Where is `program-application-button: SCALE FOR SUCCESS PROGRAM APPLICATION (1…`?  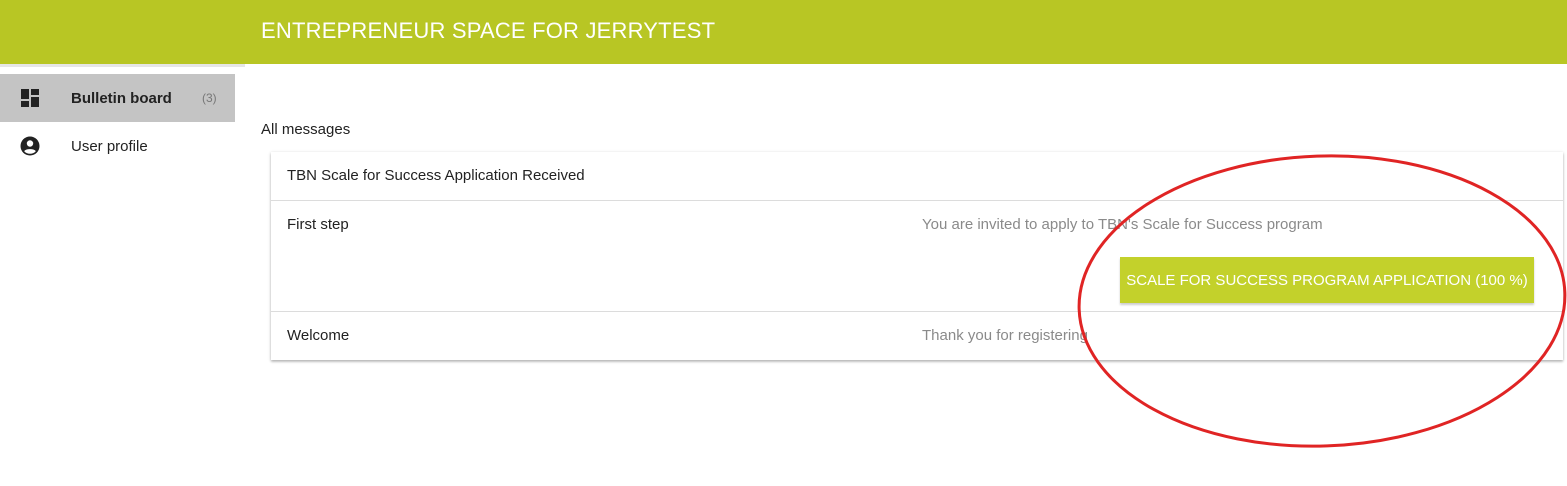 program-application-button: SCALE FOR SUCCESS PROGRAM APPLICATION (1… is located at coordinates (1327, 280).